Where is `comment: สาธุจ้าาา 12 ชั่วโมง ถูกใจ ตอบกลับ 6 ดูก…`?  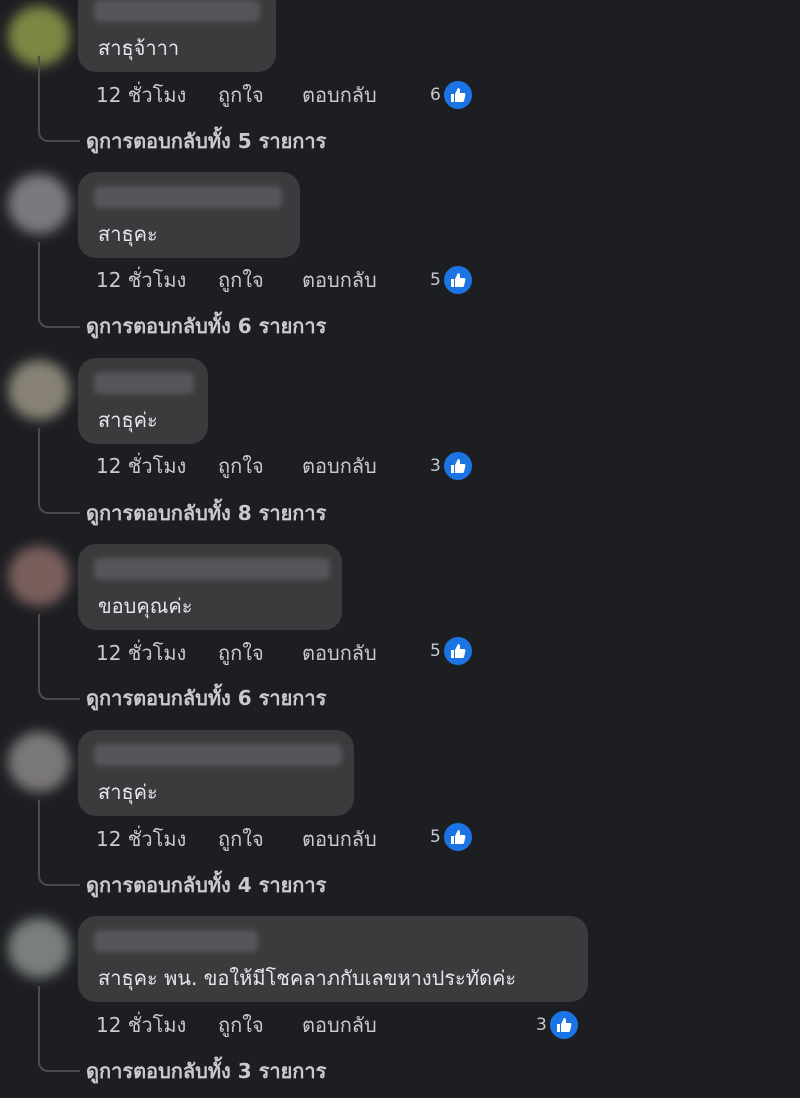 comment: สาธุจ้าาา 12 ชั่วโมง ถูกใจ ตอบกลับ 6 ดูก… is located at coordinates (400, 76).